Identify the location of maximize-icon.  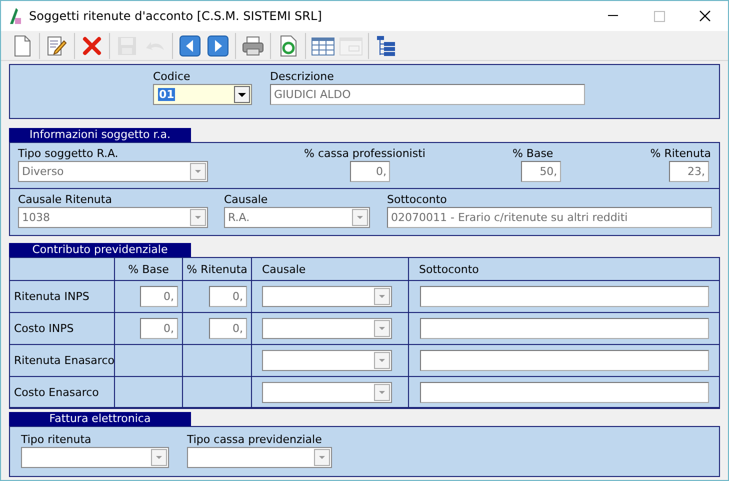
(659, 16).